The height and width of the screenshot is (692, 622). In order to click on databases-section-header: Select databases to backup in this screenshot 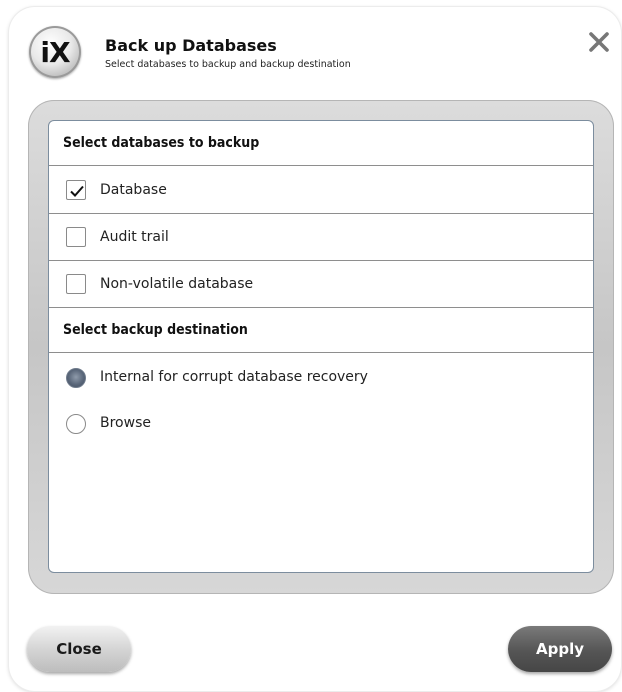, I will do `click(321, 143)`.